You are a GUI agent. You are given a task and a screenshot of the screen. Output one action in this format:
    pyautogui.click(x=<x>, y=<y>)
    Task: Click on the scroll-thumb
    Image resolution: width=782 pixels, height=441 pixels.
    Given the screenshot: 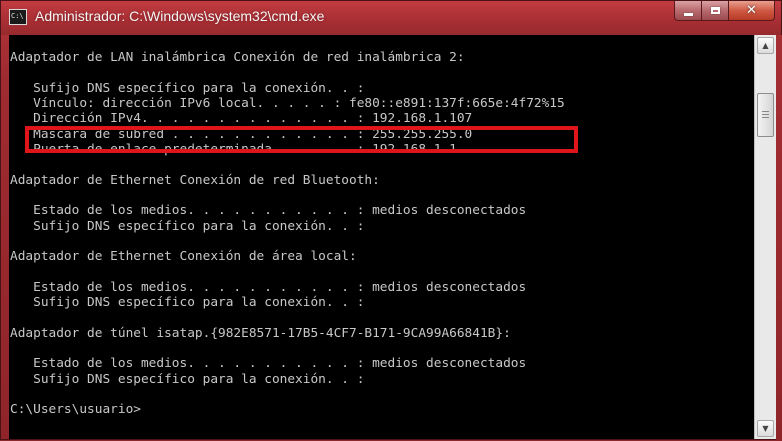 What is the action you would take?
    pyautogui.click(x=765, y=115)
    